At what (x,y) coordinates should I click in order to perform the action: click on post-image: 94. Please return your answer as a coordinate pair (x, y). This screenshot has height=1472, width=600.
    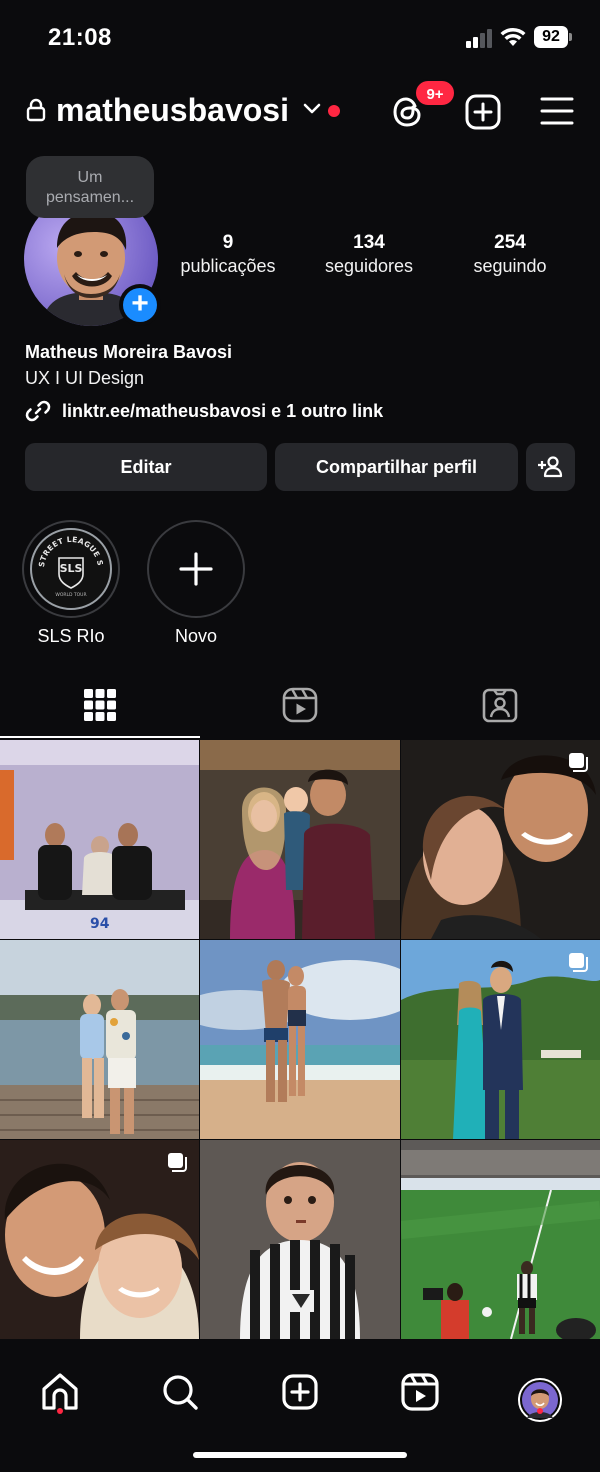
    Looking at the image, I should click on (99, 839).